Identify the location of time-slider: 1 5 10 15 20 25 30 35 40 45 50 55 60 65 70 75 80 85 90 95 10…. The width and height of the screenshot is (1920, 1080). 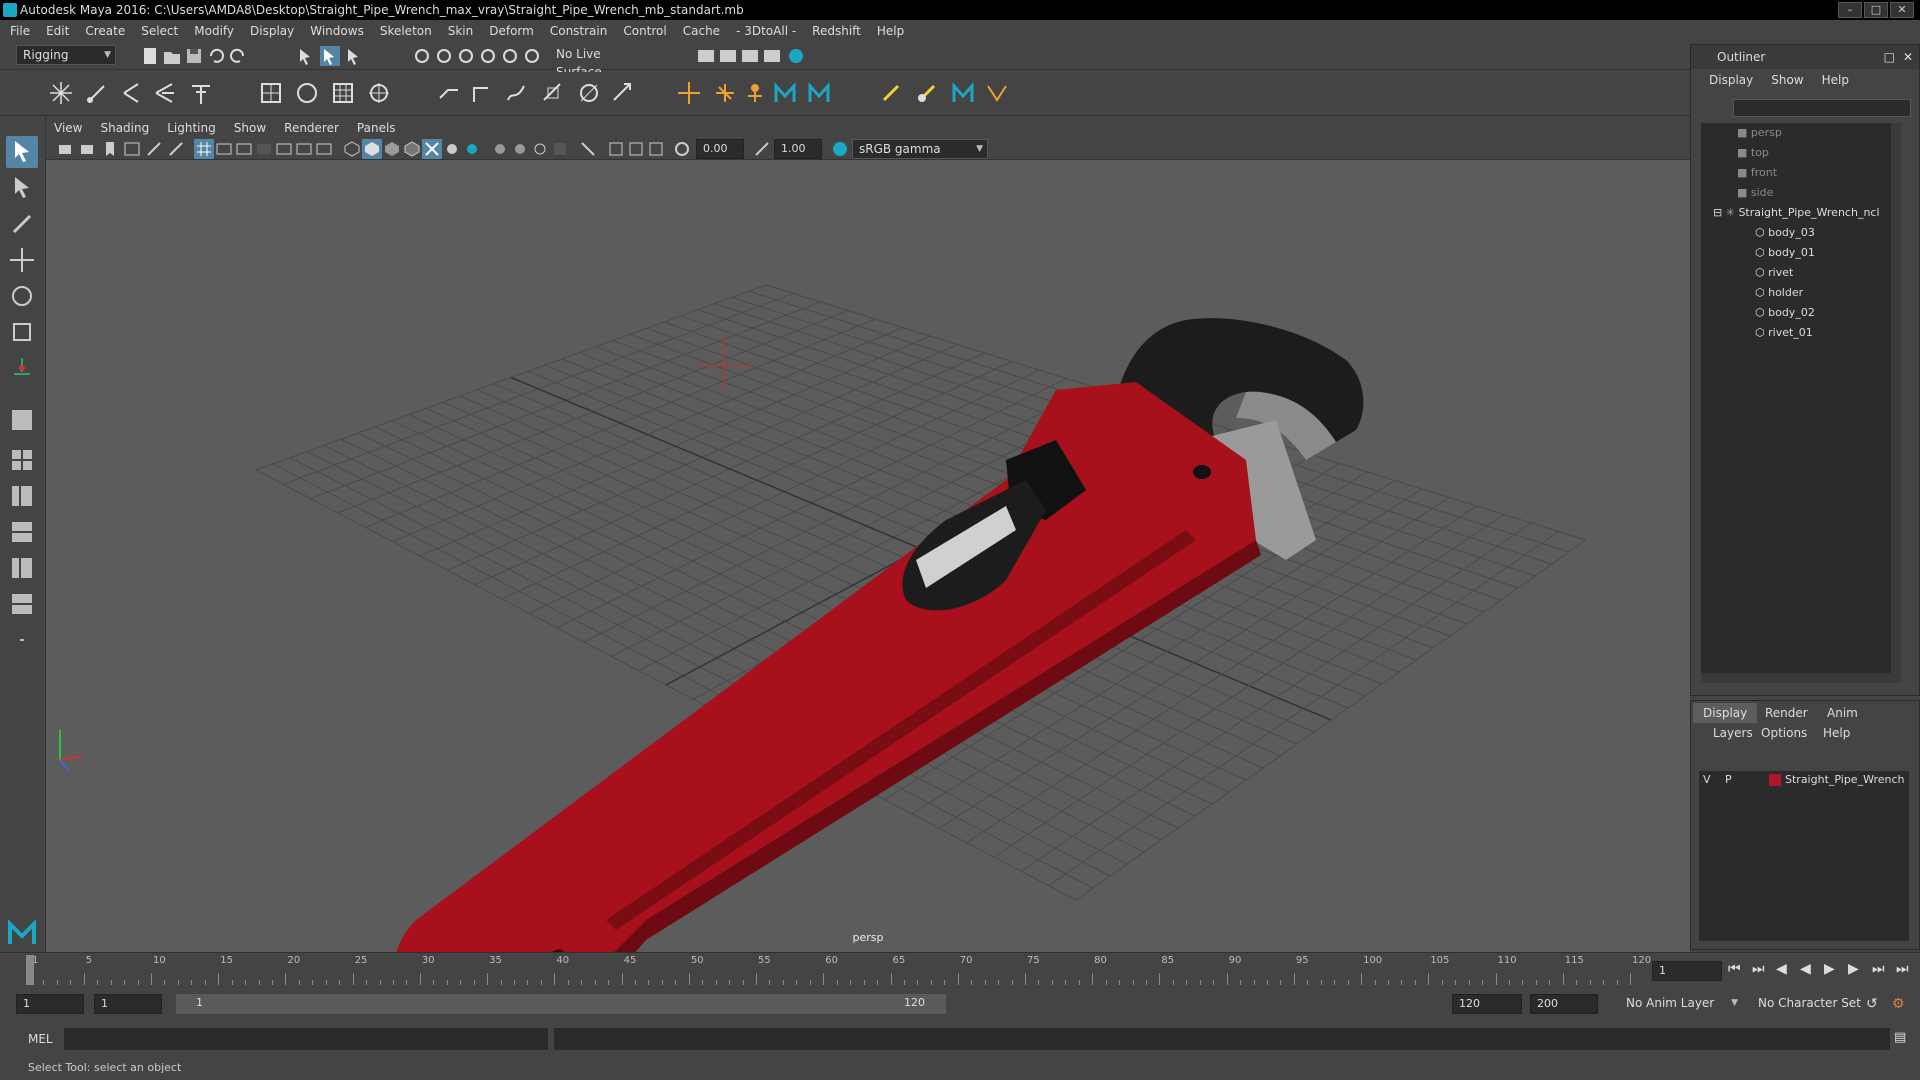
(960, 970).